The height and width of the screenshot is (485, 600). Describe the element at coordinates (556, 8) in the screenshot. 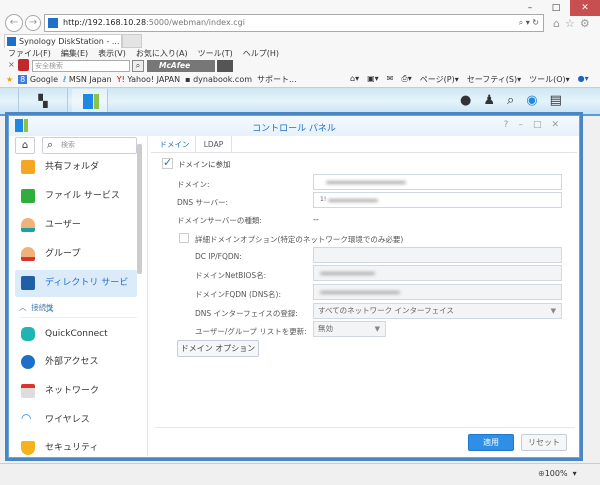

I see `maximize-button: □` at that location.